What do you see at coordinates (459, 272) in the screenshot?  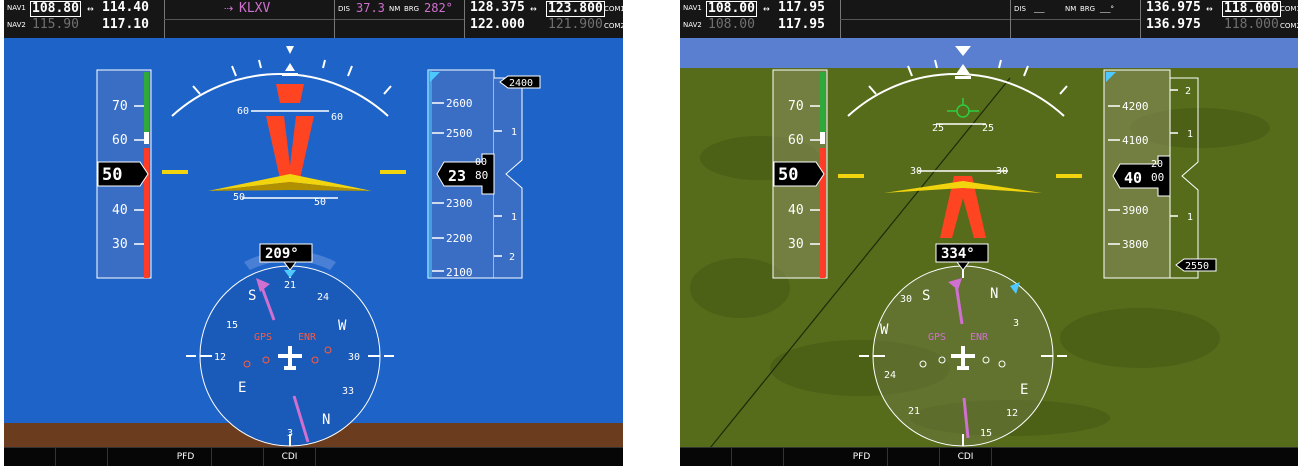 I see `altitude-tick-label: 2100` at bounding box center [459, 272].